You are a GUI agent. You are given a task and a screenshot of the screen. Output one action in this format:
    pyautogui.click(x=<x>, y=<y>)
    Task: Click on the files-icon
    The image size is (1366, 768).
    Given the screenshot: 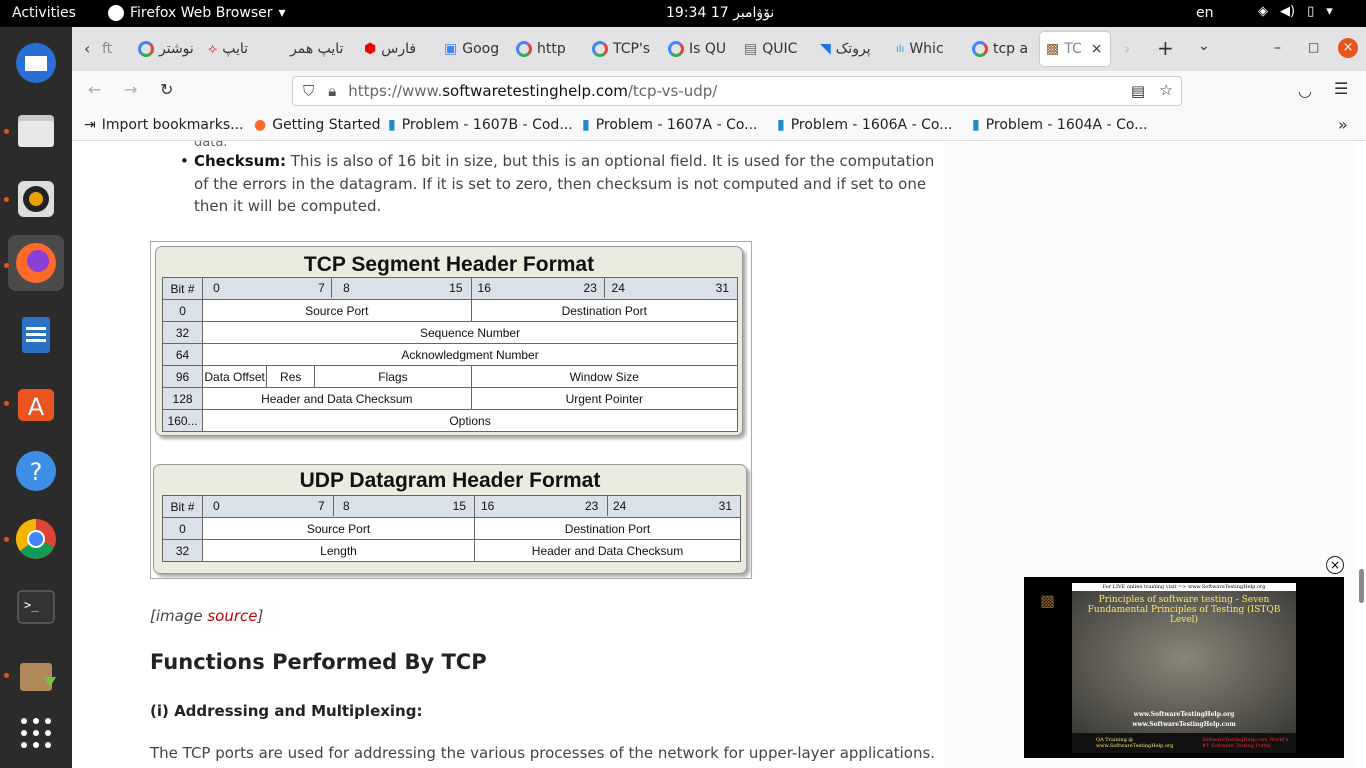 What is the action you would take?
    pyautogui.click(x=36, y=131)
    